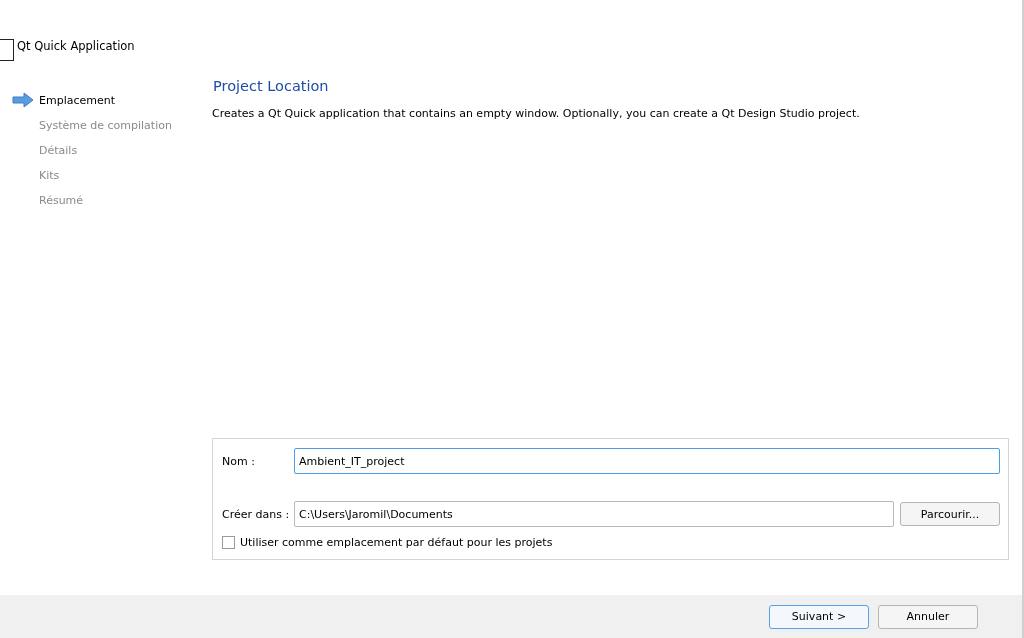  I want to click on step-label: Système de compilation, so click(105, 125).